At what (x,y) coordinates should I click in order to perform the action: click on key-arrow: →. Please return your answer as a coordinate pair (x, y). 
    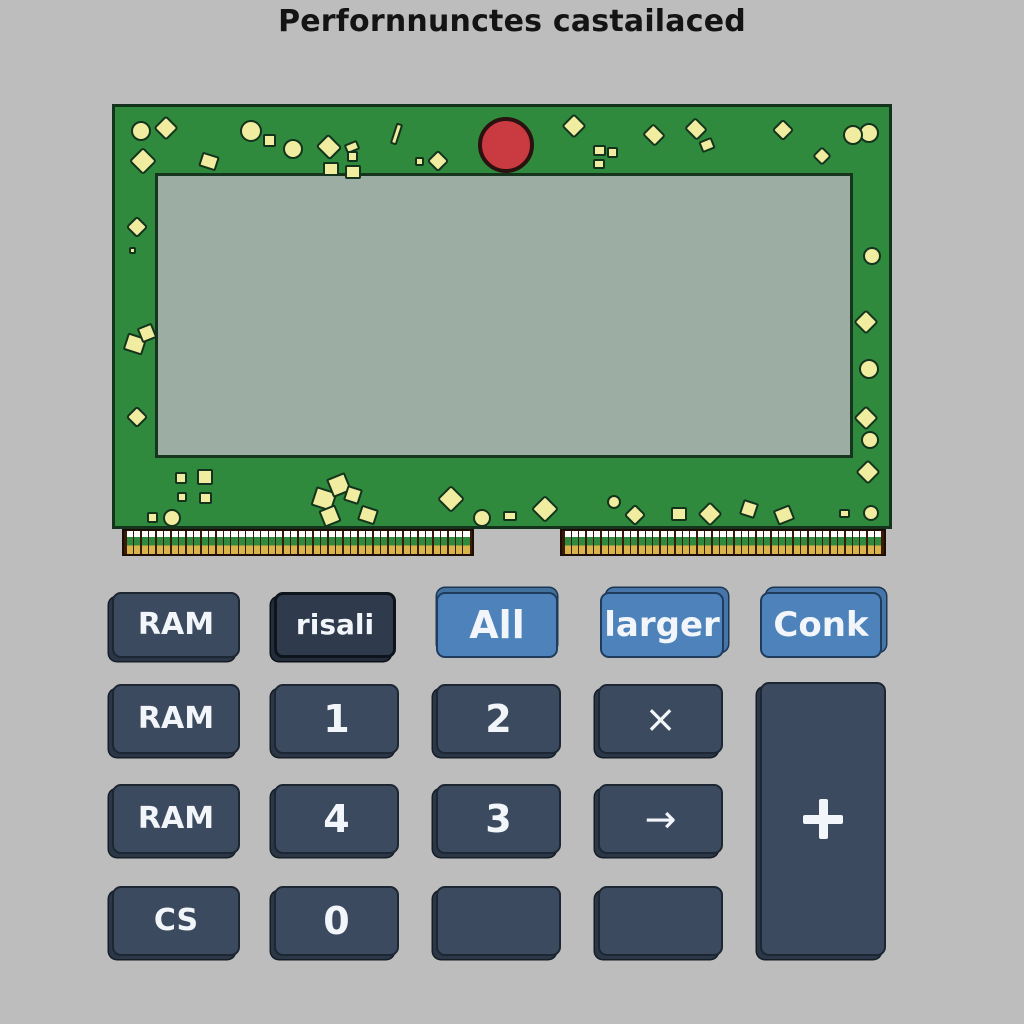
    Looking at the image, I should click on (660, 819).